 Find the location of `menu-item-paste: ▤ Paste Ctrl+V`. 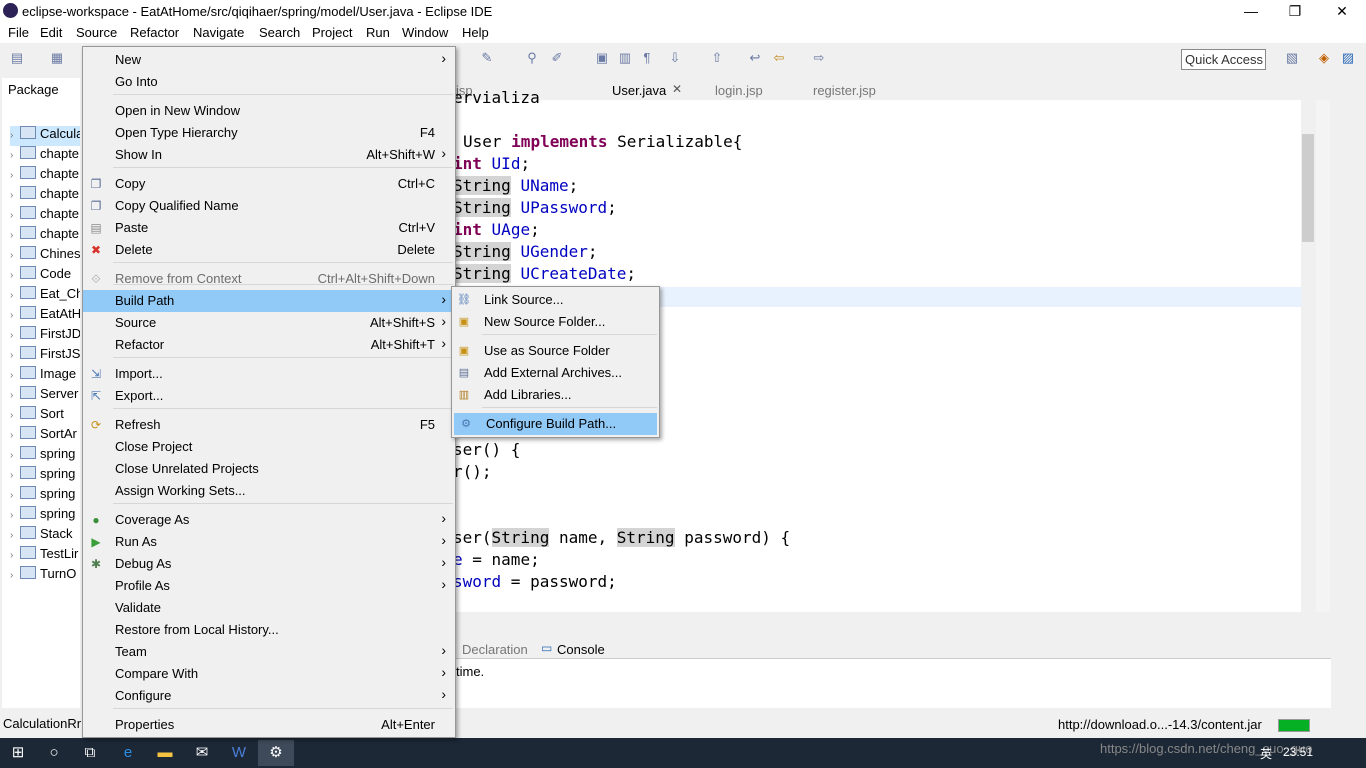

menu-item-paste: ▤ Paste Ctrl+V is located at coordinates (269, 228).